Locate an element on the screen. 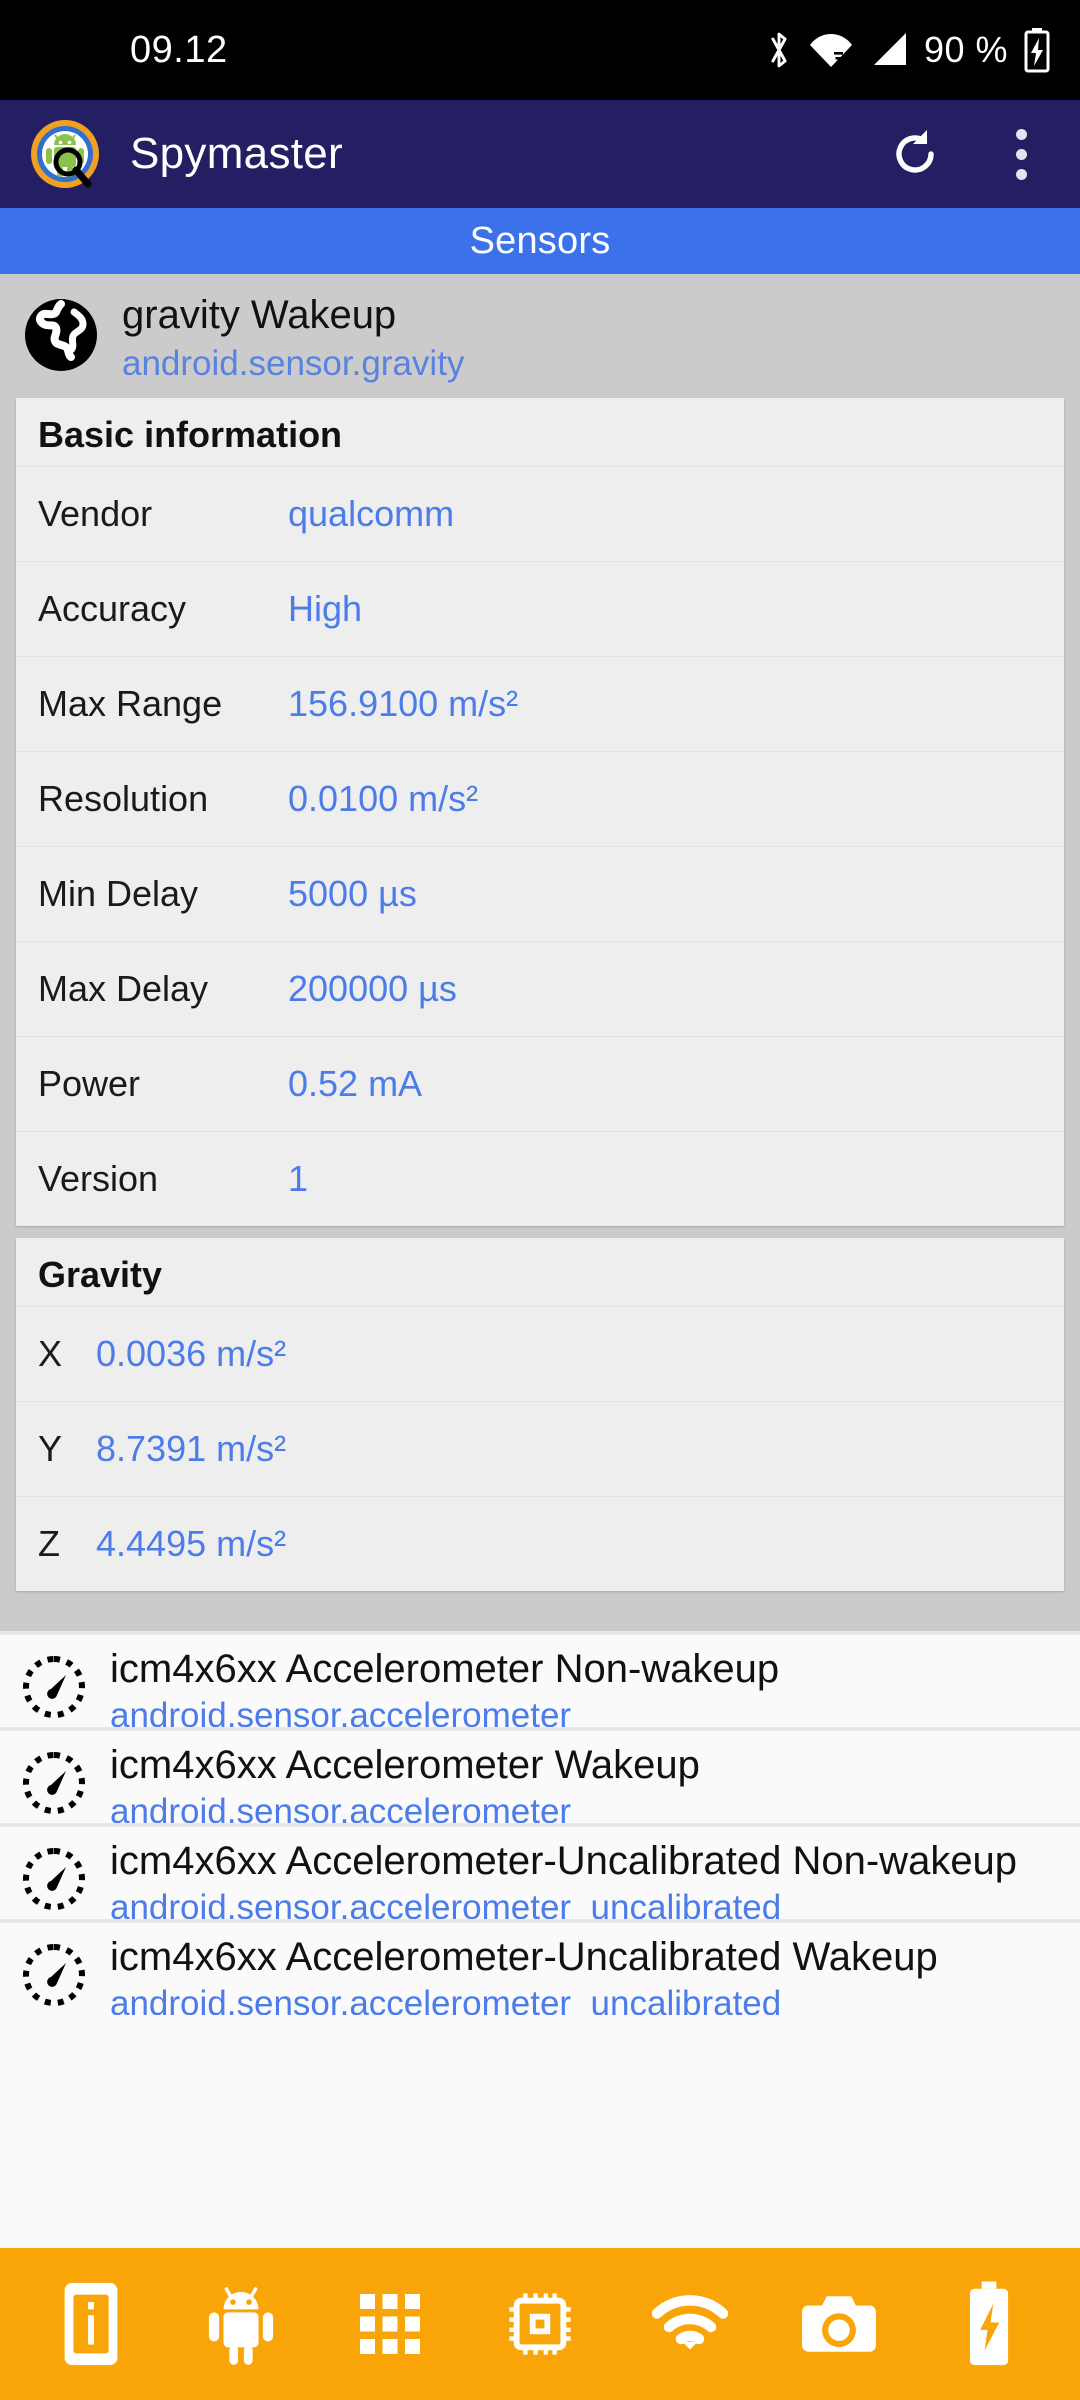 Image resolution: width=1080 pixels, height=2400 pixels. nav-battery-button is located at coordinates (989, 2324).